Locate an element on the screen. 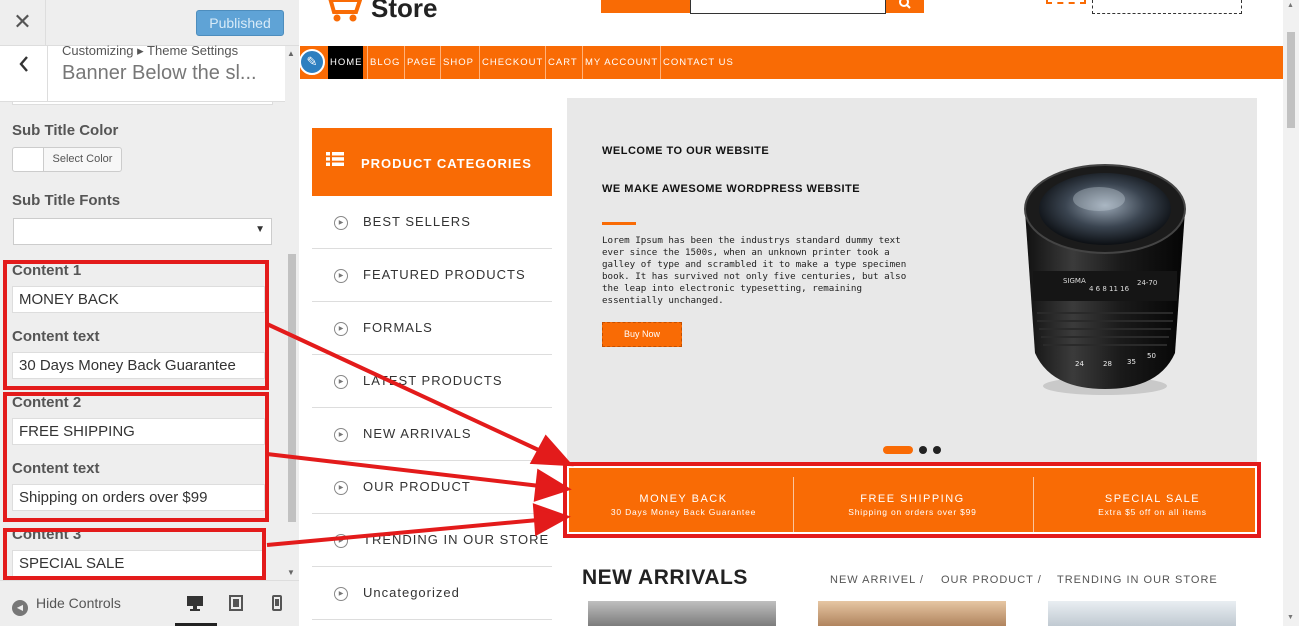 The width and height of the screenshot is (1299, 626). product-categories-title: PRODUCT CATEGORIES is located at coordinates (446, 163).